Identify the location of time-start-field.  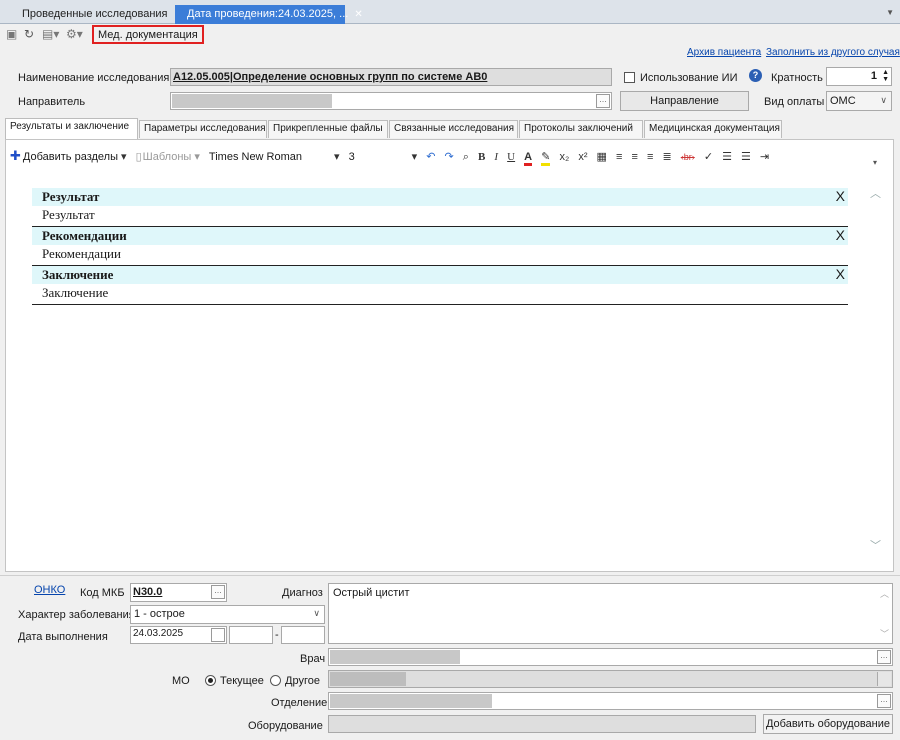
(251, 635).